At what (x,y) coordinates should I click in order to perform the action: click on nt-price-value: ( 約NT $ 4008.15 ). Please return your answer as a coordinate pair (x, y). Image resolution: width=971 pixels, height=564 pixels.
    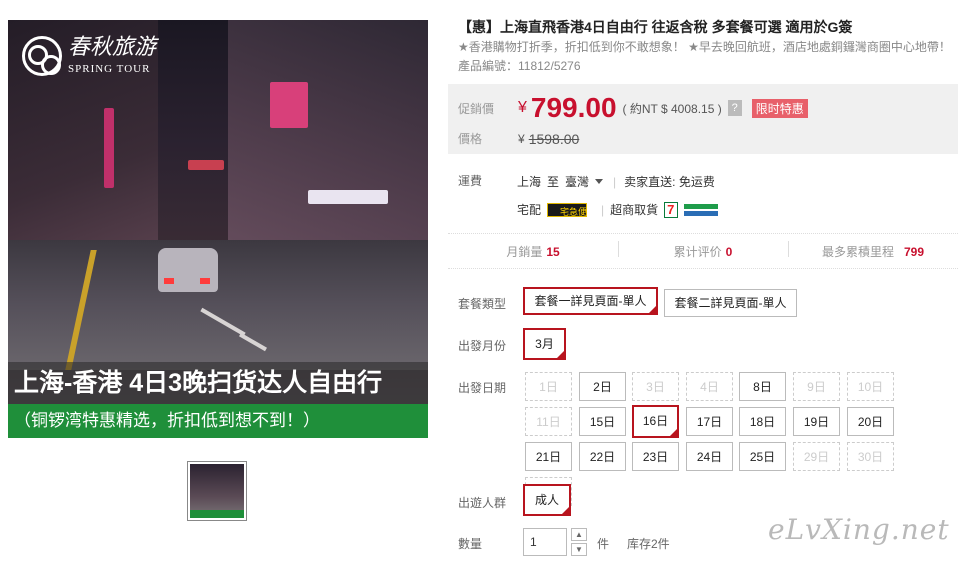
    Looking at the image, I should click on (672, 108).